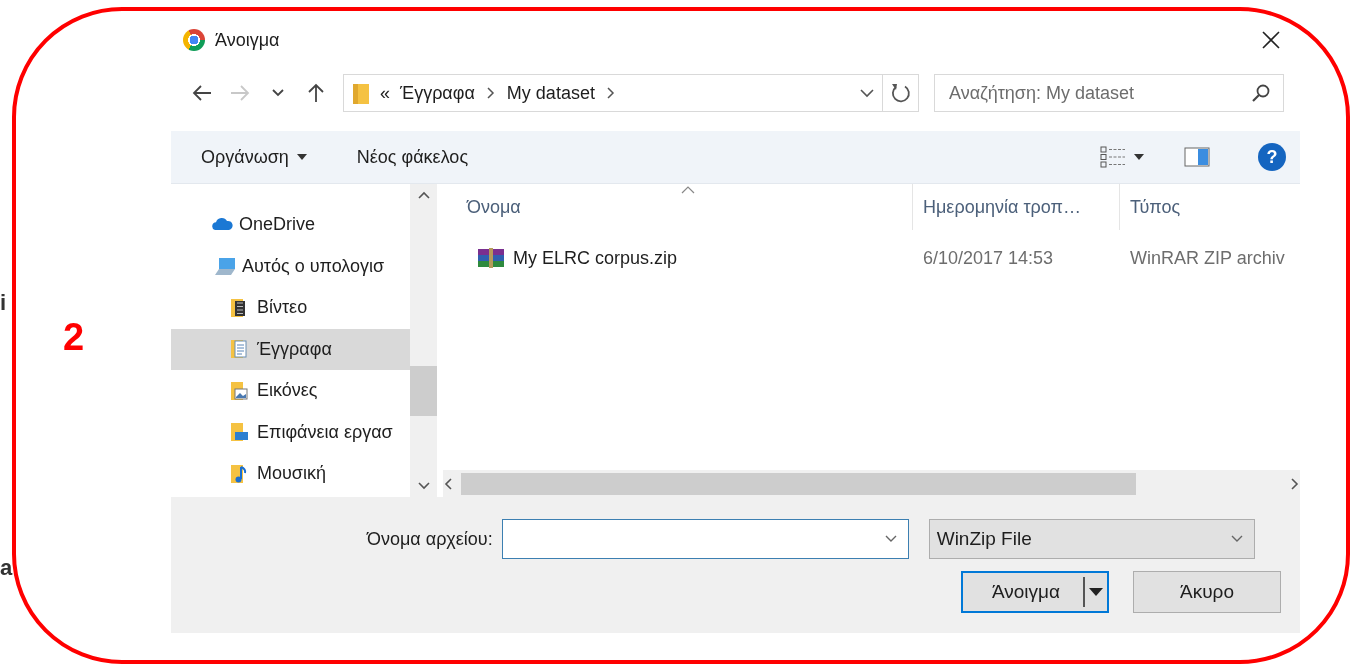 The image size is (1354, 667). What do you see at coordinates (437, 93) in the screenshot?
I see `breadcrumb: Έγγραφα` at bounding box center [437, 93].